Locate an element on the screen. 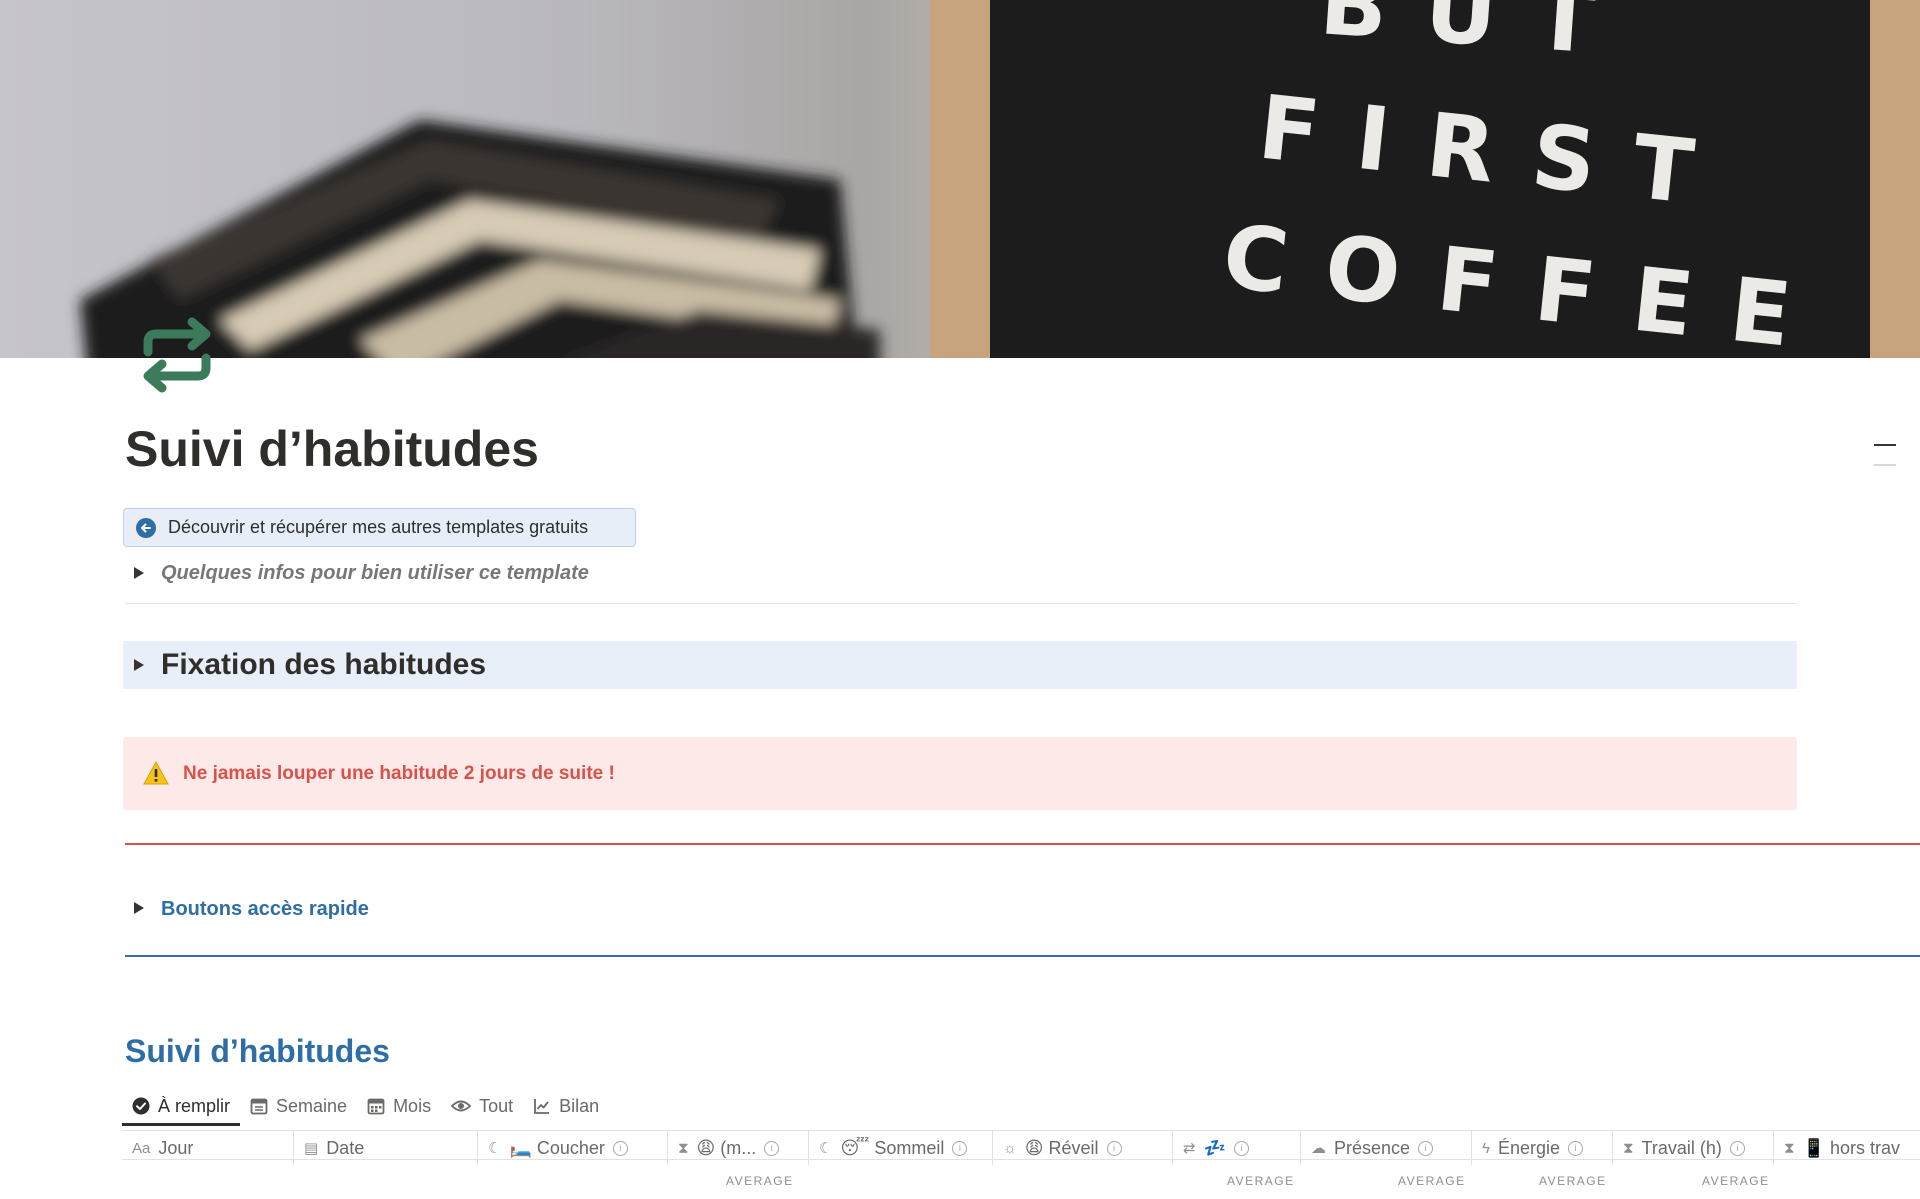 Image resolution: width=1920 pixels, height=1199 pixels. calc-average-duration: AVERAGE is located at coordinates (760, 1181).